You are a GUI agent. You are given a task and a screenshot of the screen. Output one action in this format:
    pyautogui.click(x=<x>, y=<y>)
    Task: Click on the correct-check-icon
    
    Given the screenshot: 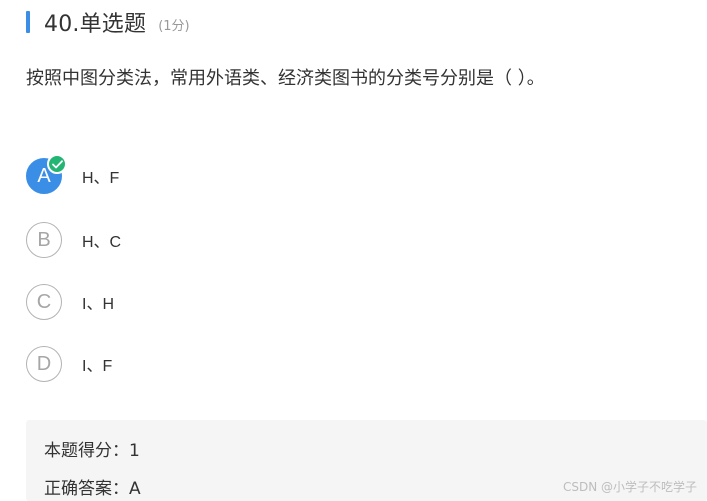 What is the action you would take?
    pyautogui.click(x=57, y=164)
    